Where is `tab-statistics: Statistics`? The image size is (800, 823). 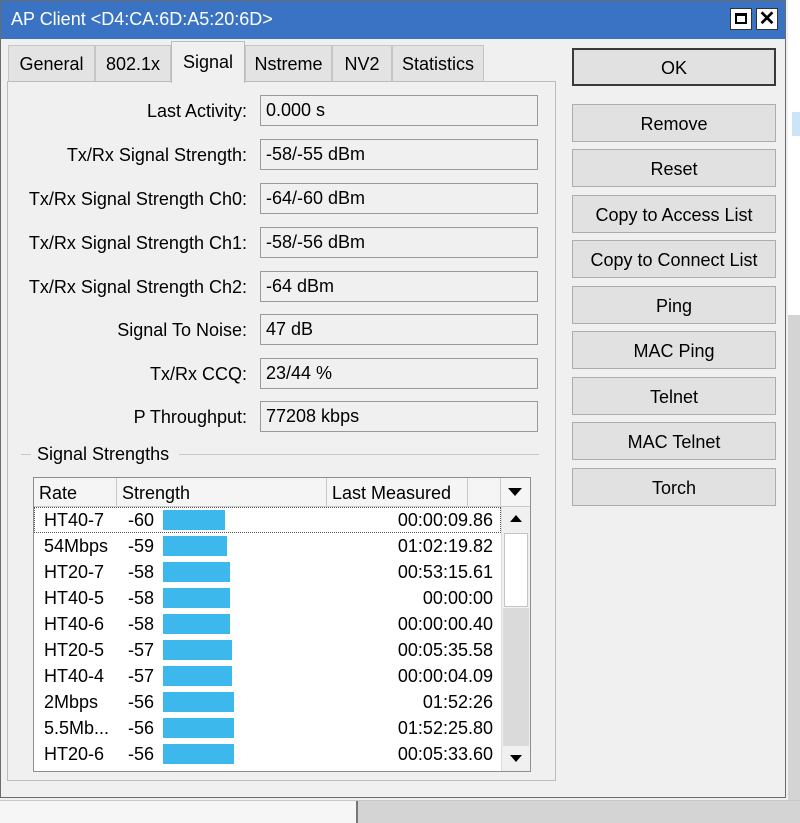
tab-statistics: Statistics is located at coordinates (438, 63).